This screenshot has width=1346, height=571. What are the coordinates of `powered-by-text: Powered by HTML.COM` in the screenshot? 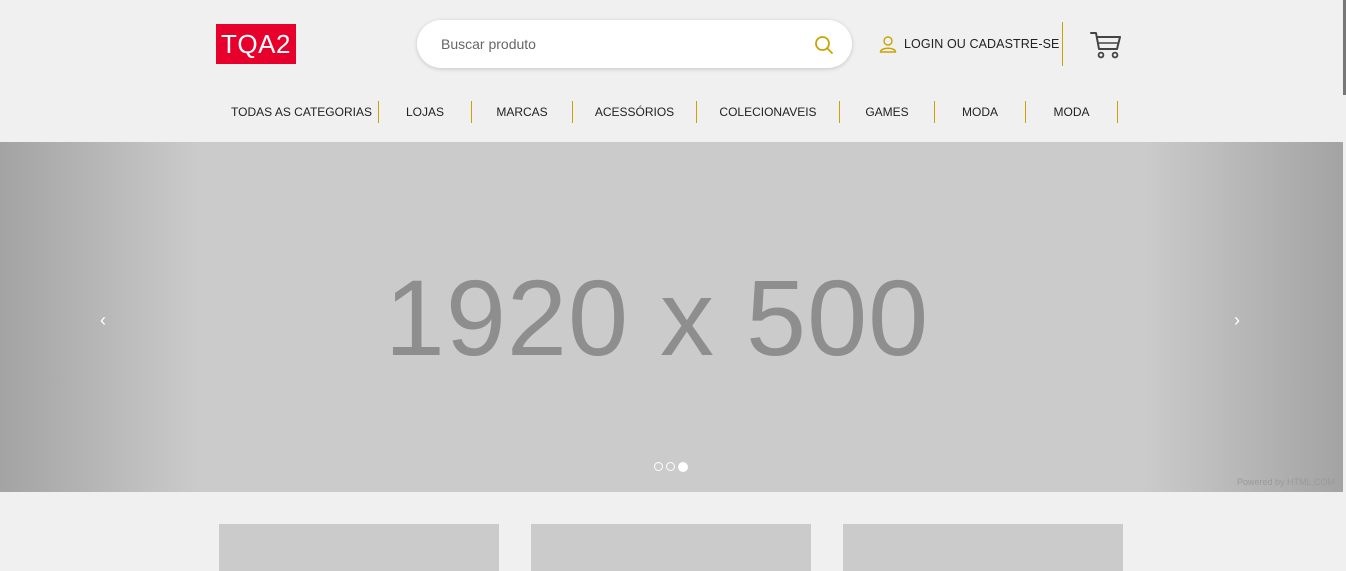 It's located at (1286, 482).